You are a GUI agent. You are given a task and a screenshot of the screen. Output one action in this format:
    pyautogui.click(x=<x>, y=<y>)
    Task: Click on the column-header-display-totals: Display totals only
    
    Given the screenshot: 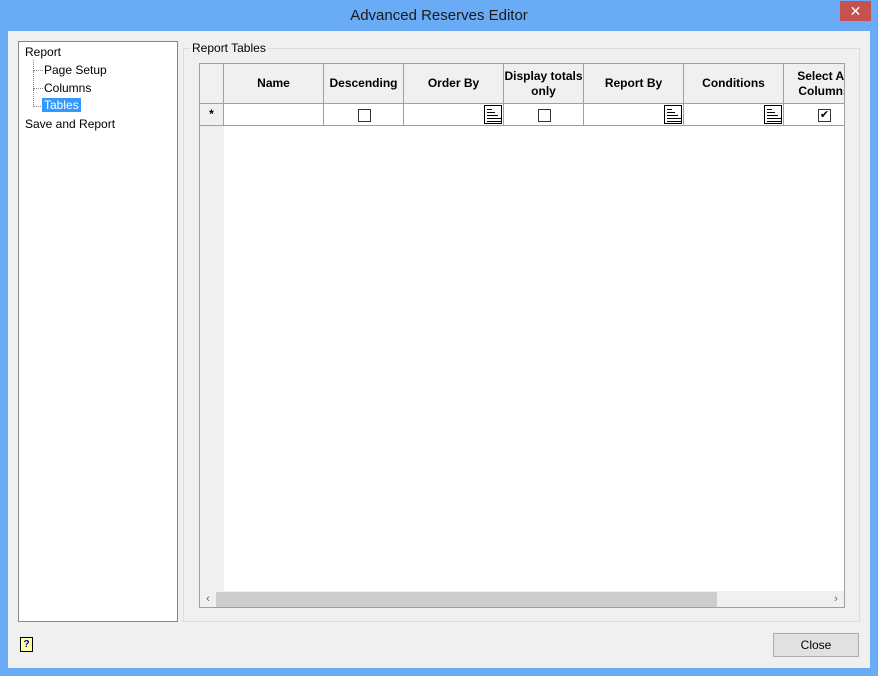 What is the action you would take?
    pyautogui.click(x=544, y=84)
    